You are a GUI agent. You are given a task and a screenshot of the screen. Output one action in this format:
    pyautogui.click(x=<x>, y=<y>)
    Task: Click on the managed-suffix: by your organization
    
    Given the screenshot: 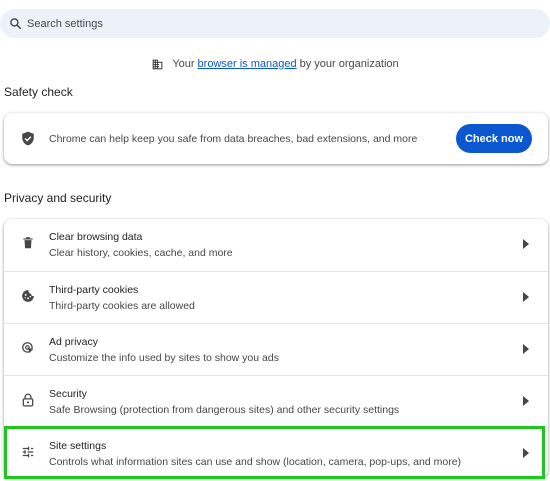 What is the action you would take?
    pyautogui.click(x=349, y=64)
    